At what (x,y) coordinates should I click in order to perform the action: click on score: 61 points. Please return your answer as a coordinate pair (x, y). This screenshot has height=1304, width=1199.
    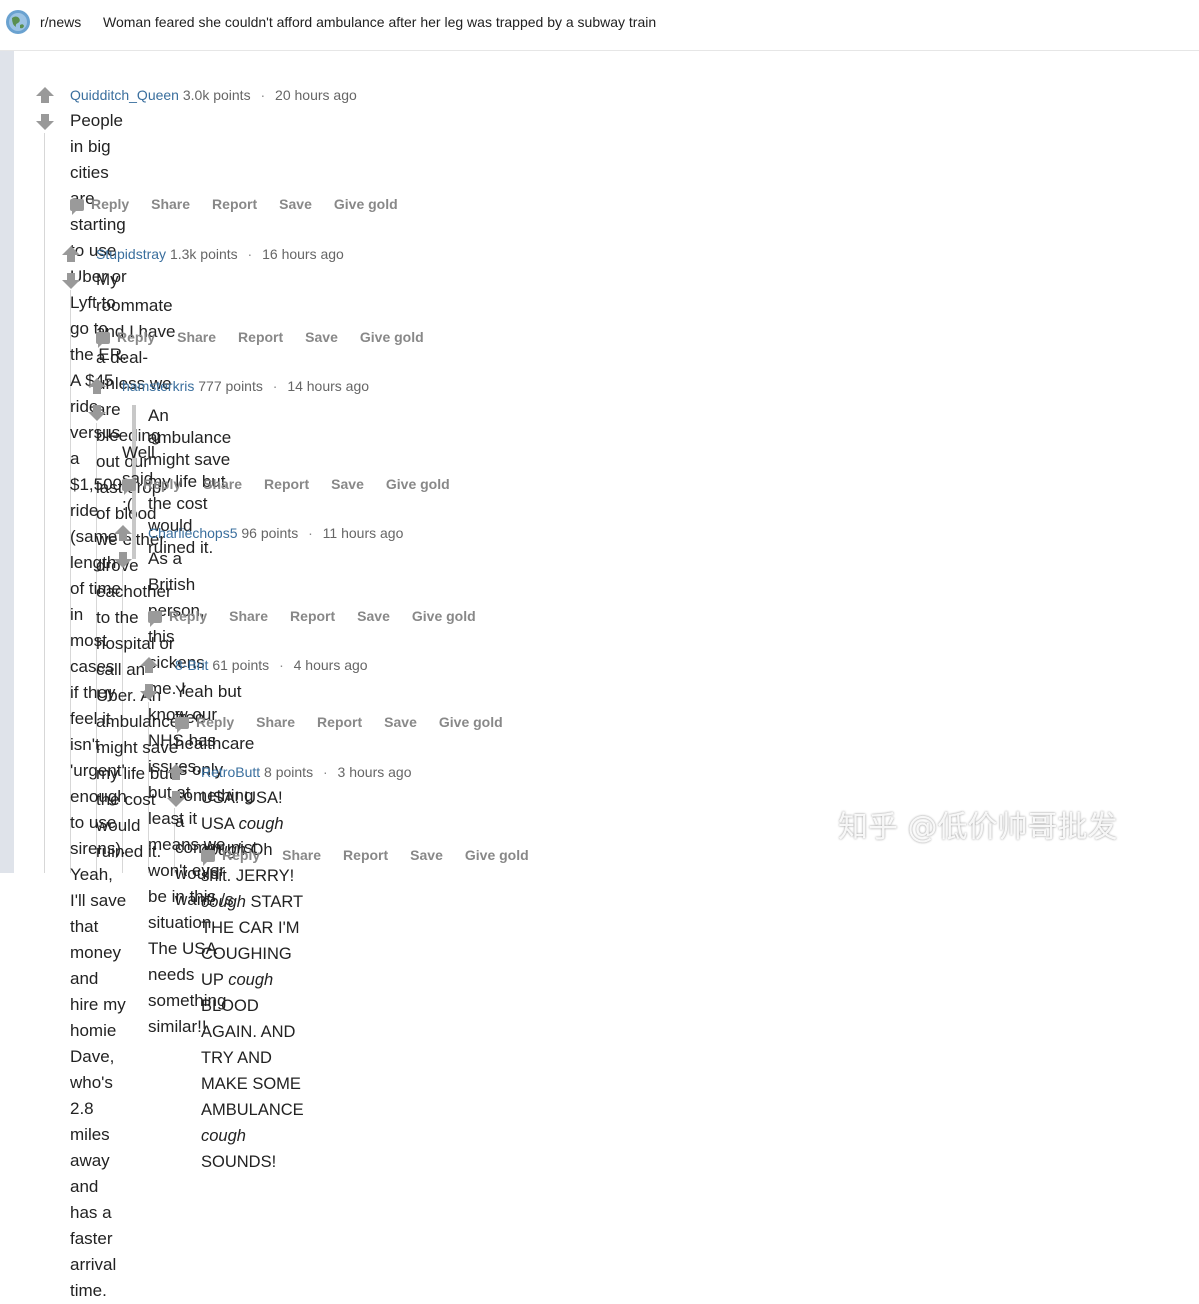
    Looking at the image, I should click on (241, 665).